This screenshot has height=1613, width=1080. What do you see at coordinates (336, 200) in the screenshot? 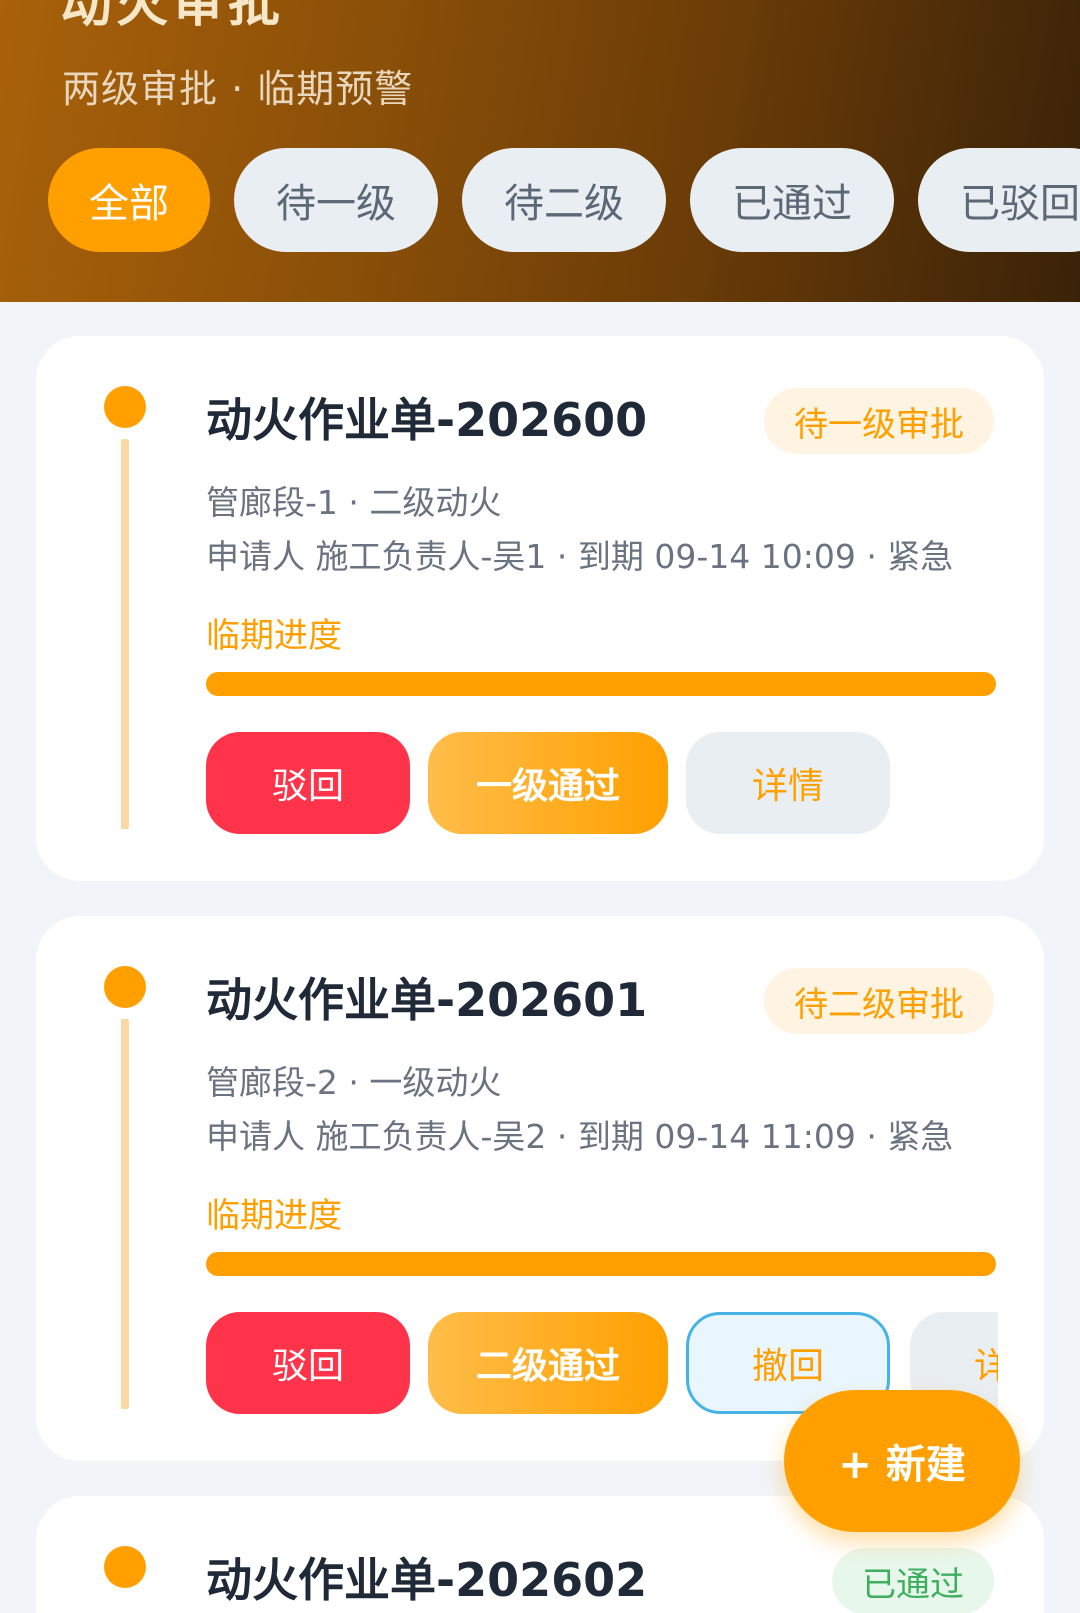
I see `filter-tab-pending-level1: 待一级` at bounding box center [336, 200].